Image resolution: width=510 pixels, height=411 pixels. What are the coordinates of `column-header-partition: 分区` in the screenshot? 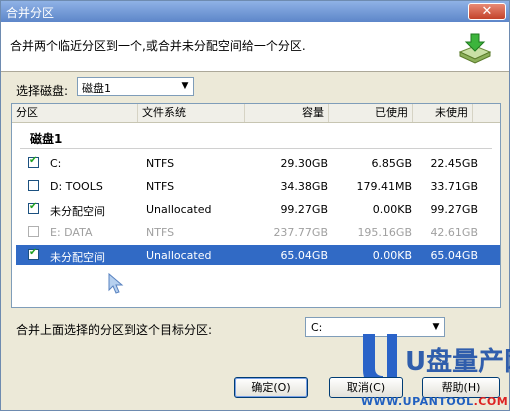 It's located at (75, 113).